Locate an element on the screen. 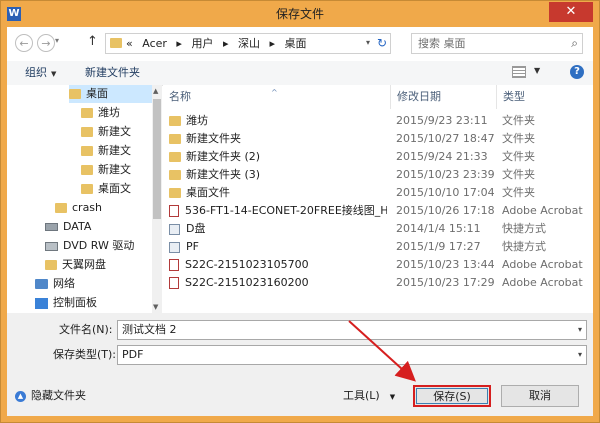  breadcrumb-users: 用户 is located at coordinates (202, 43).